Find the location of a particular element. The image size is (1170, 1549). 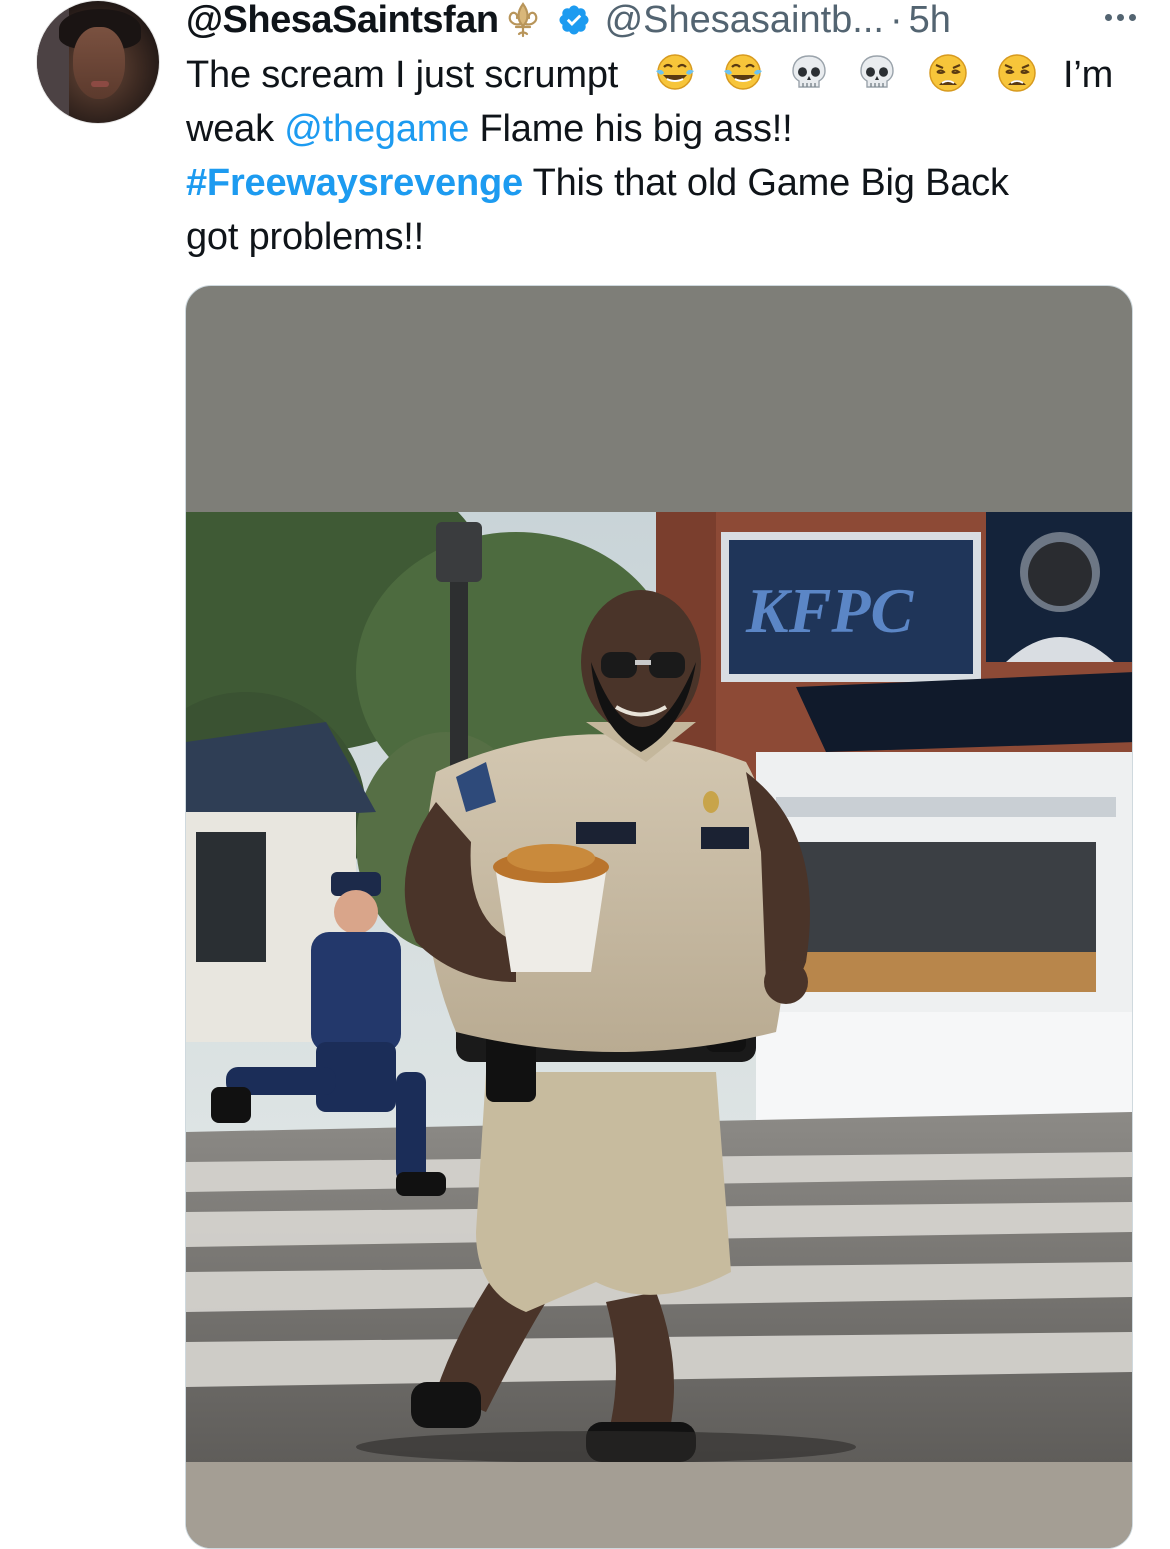

tweet-text-line-1: The scream I just scrumpt I’m is located at coordinates (661, 75).